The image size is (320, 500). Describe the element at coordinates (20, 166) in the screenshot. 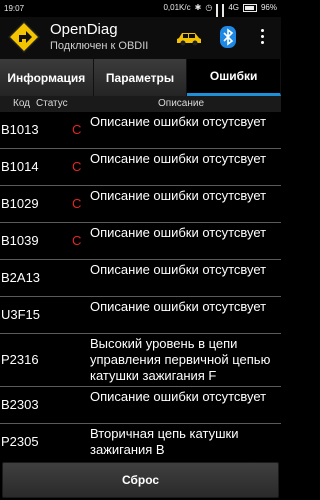

I see `error-code: B1014` at that location.